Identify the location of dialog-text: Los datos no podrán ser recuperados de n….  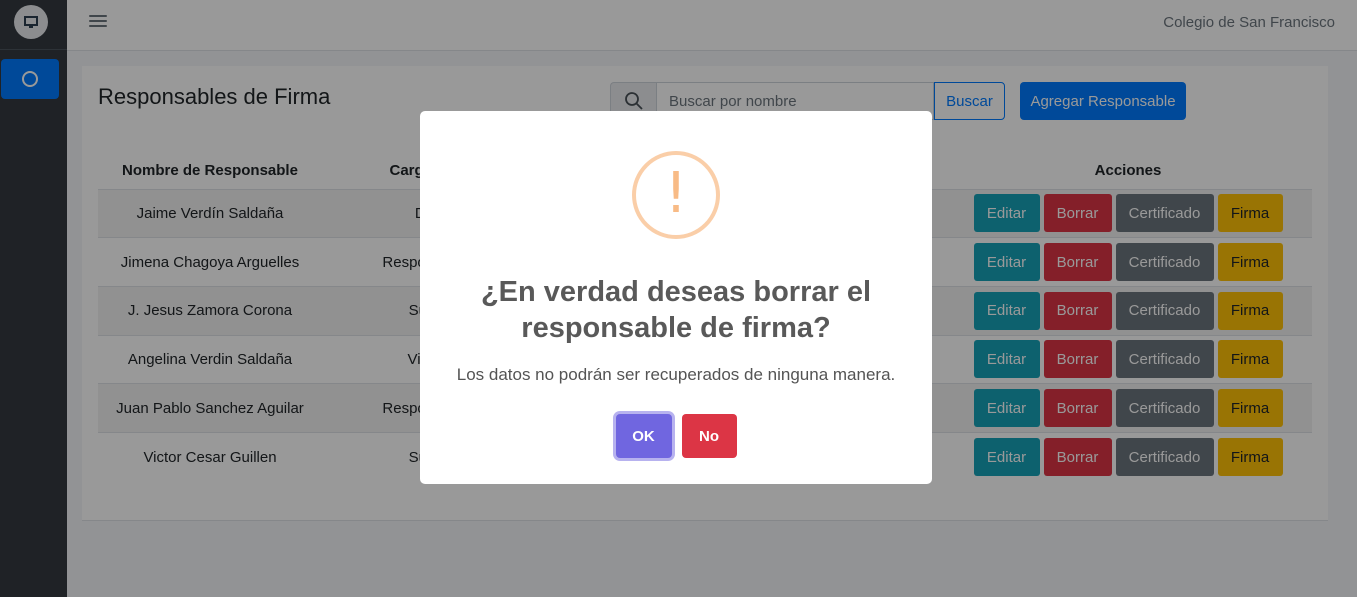
(676, 374).